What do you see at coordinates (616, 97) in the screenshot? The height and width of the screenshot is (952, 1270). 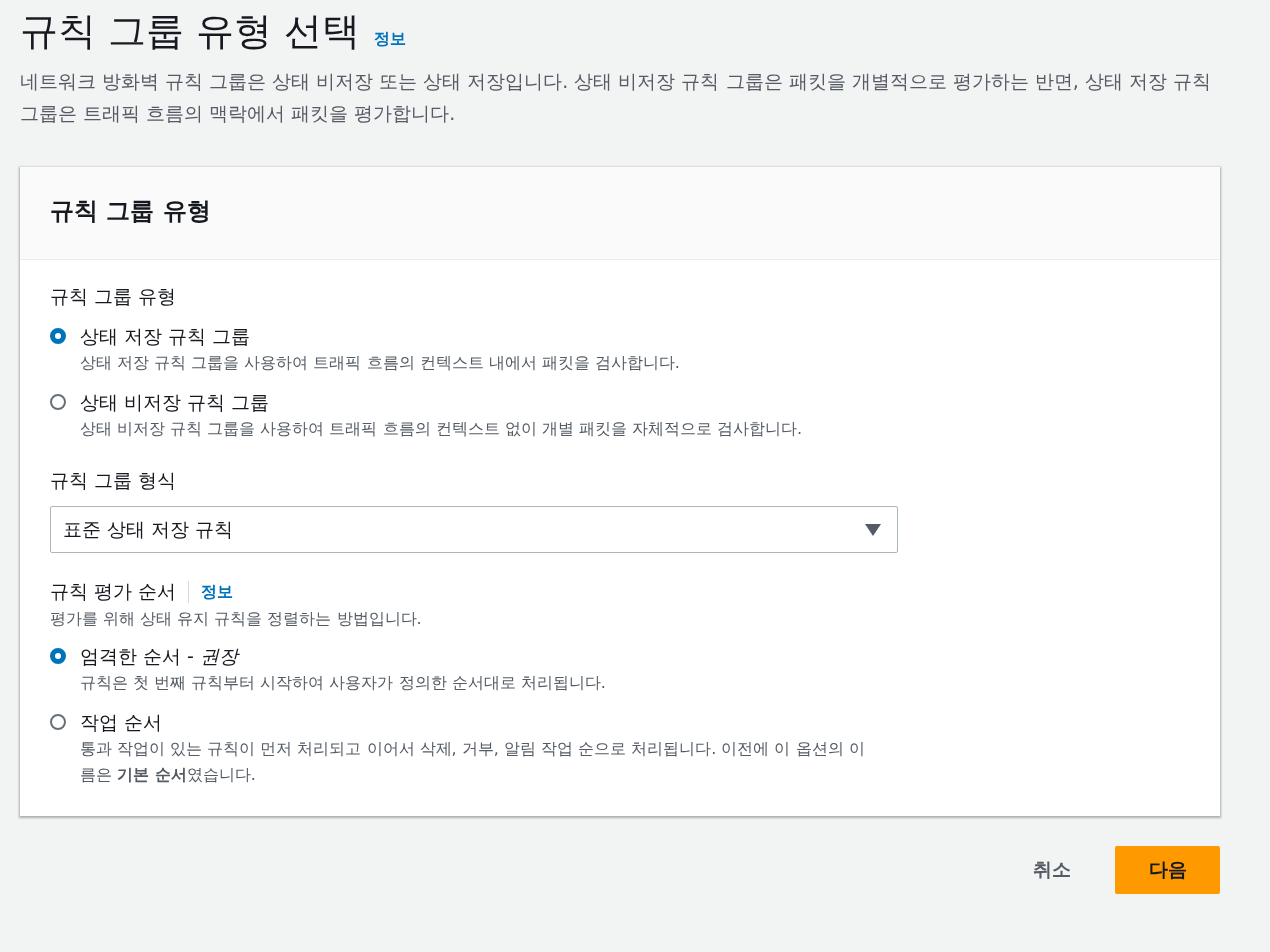 I see `page-description: 네트워크 방화벽 규칙 그룹은 상태 비저장 또는 상태 저장입니다. 상태 비저장 규칙 그룹은 패킷을 개별적으로 평가하는 반면, 상태 저장 규칙 그룹은 트래픽 흐름의 맥락에서 패킷을 평가합니다.` at bounding box center [616, 97].